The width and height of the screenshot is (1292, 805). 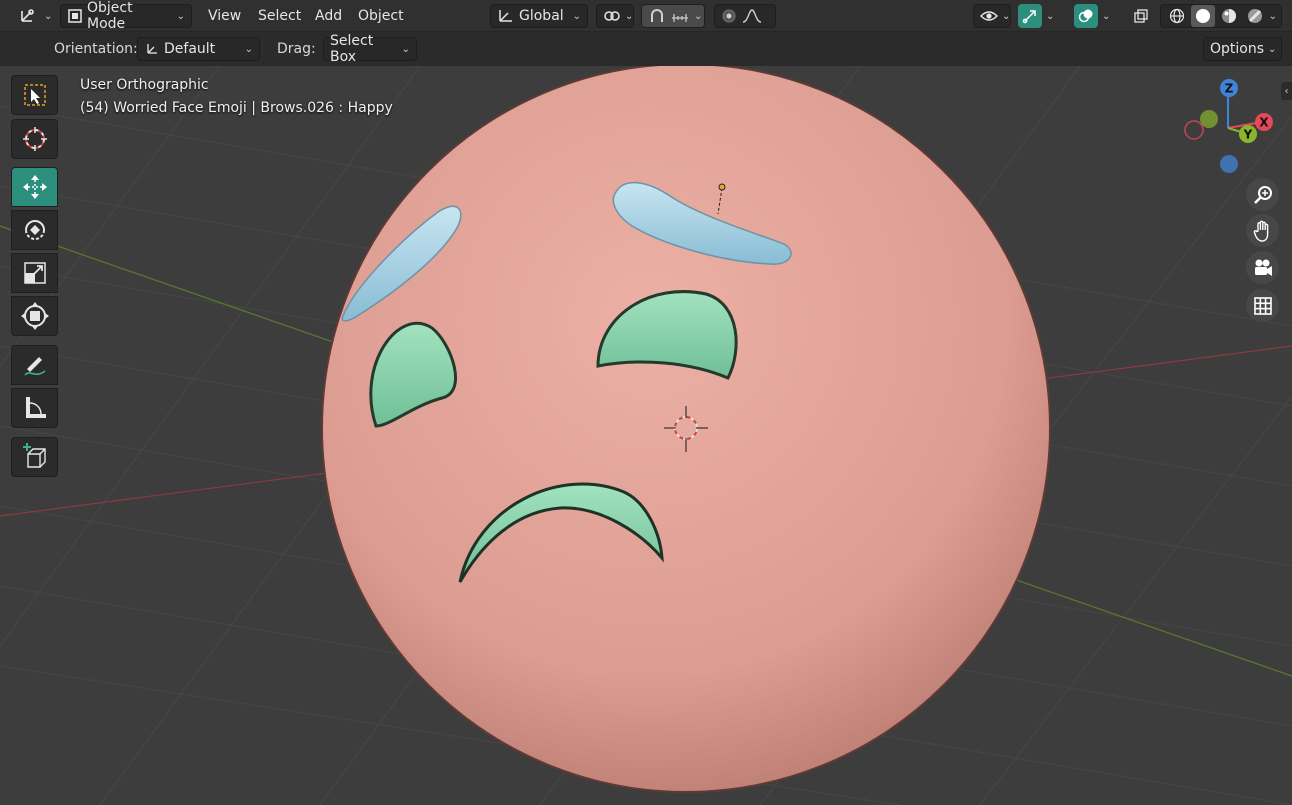 I want to click on transform-orientation-label: Global, so click(x=541, y=16).